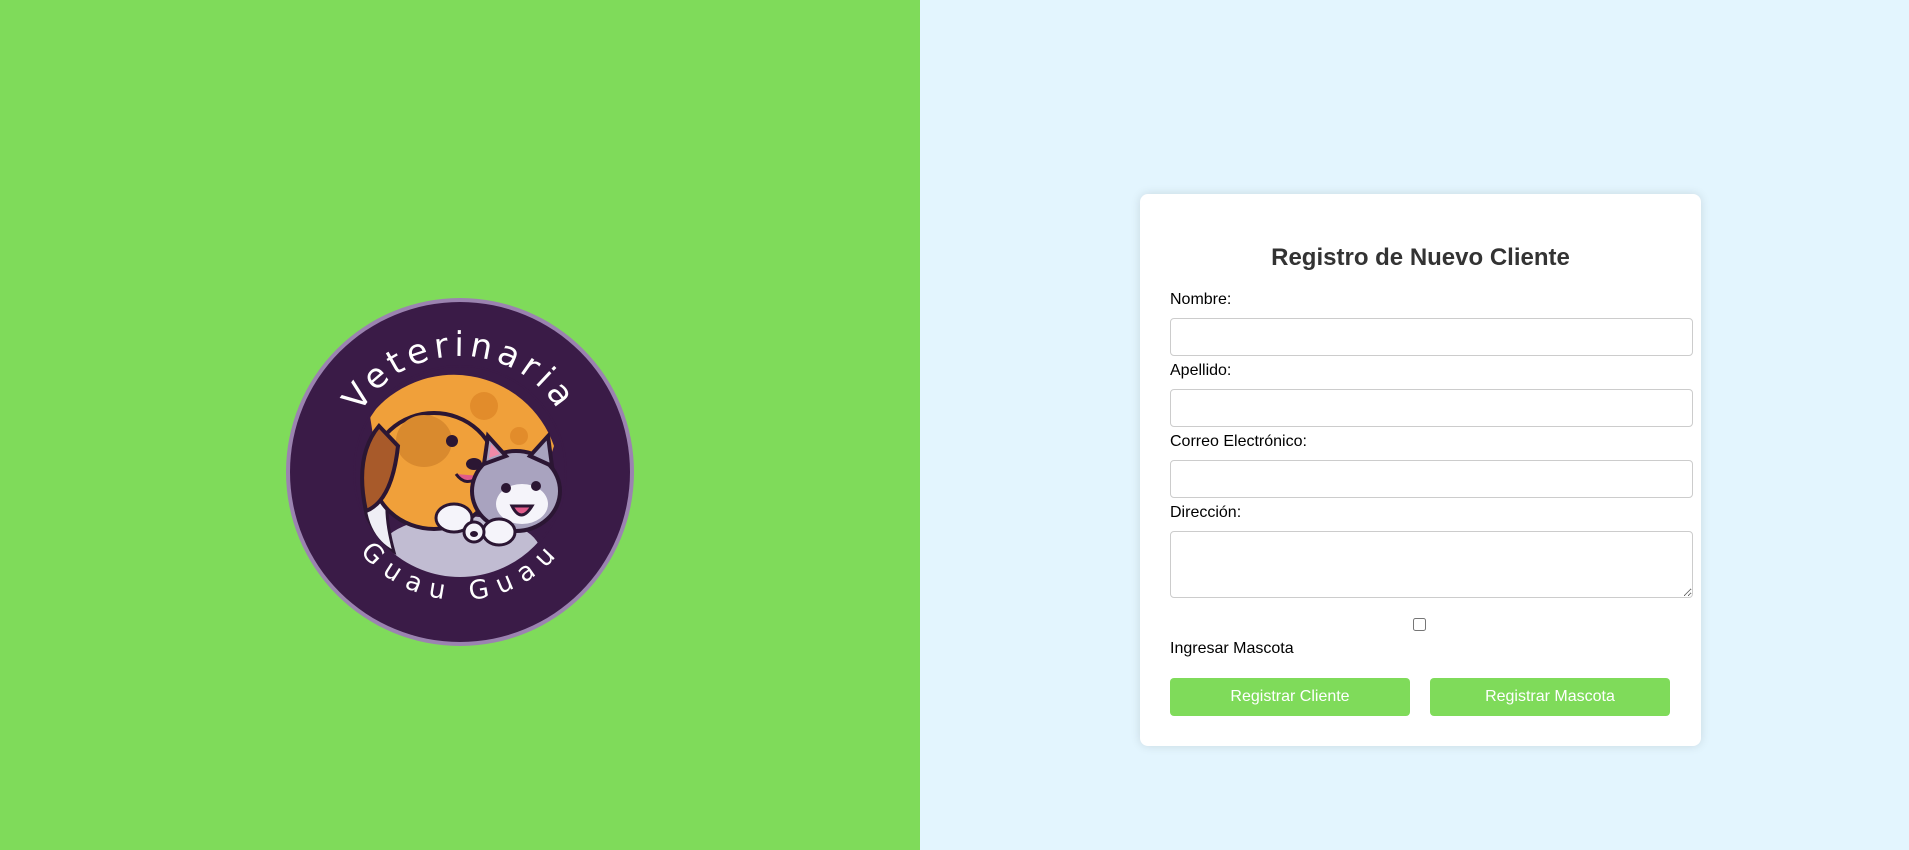 This screenshot has width=1909, height=850. I want to click on logo-graphic: Veterinaria Guau Guau, so click(460, 472).